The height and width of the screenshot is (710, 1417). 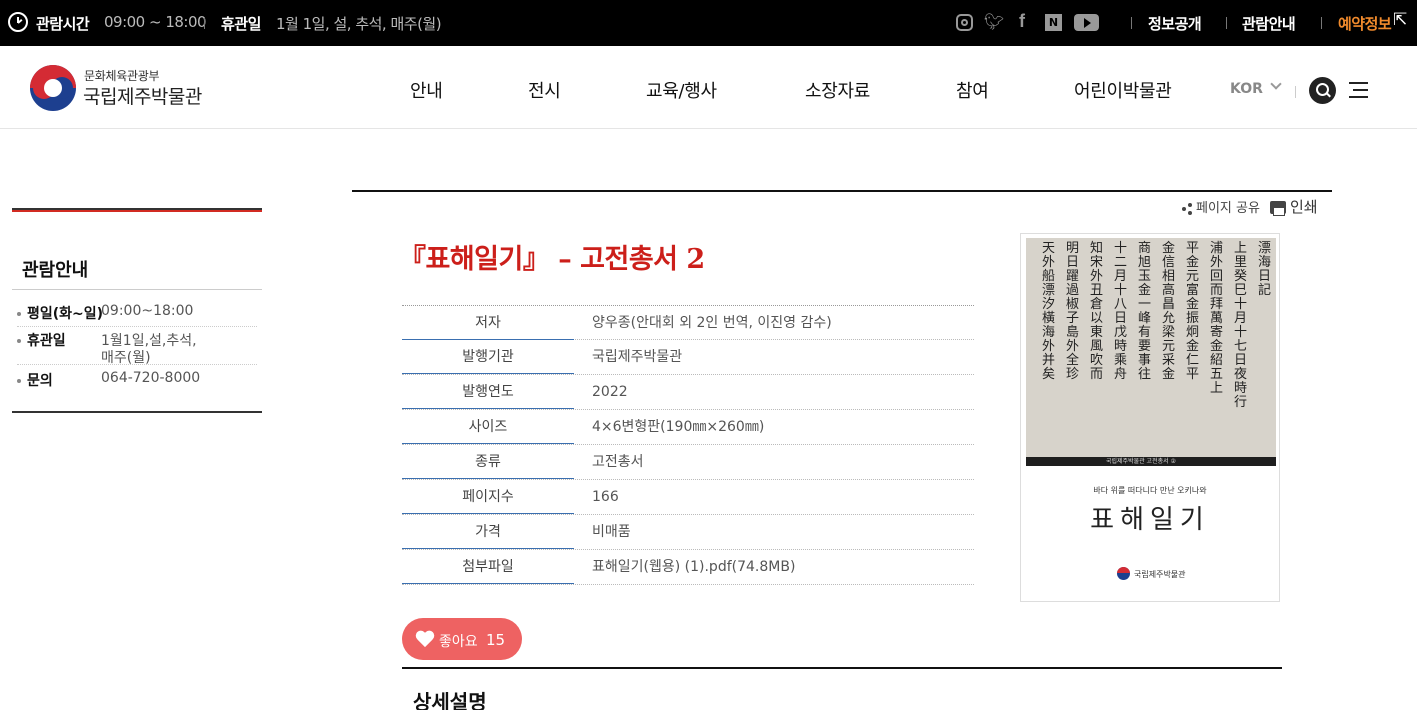 What do you see at coordinates (1365, 23) in the screenshot?
I see `link-reservation: 예약정보` at bounding box center [1365, 23].